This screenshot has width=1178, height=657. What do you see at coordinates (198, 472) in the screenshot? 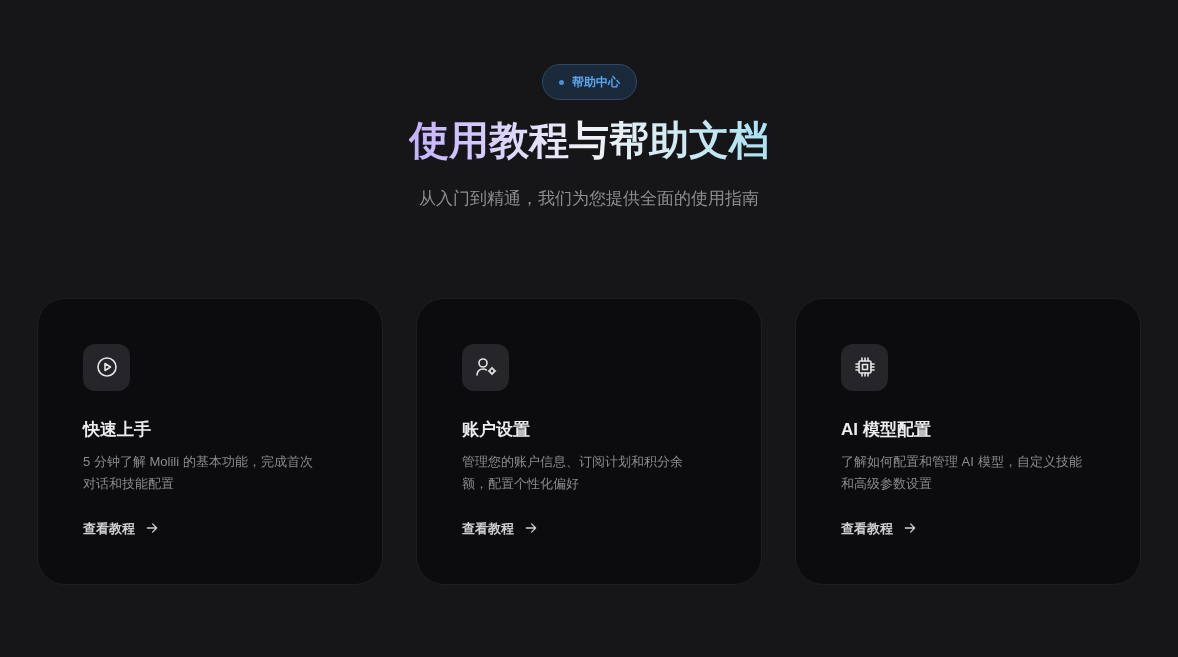
I see `card-description: 5 分钟了解 Molili 的基本功能，完成首次对话和技能配置` at bounding box center [198, 472].